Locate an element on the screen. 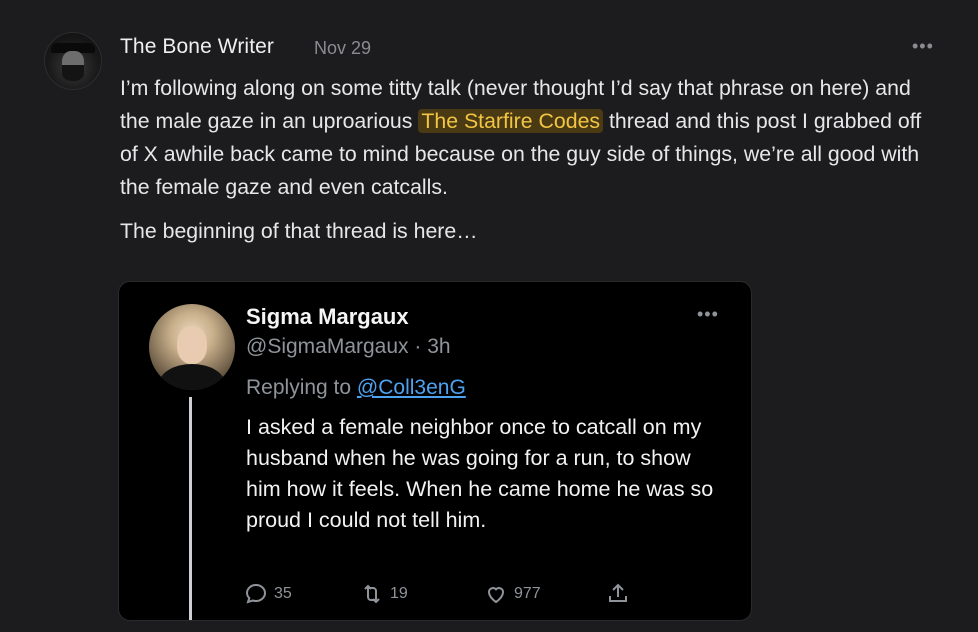  tweet-handle: @SigmaMargaux · 3h is located at coordinates (348, 346).